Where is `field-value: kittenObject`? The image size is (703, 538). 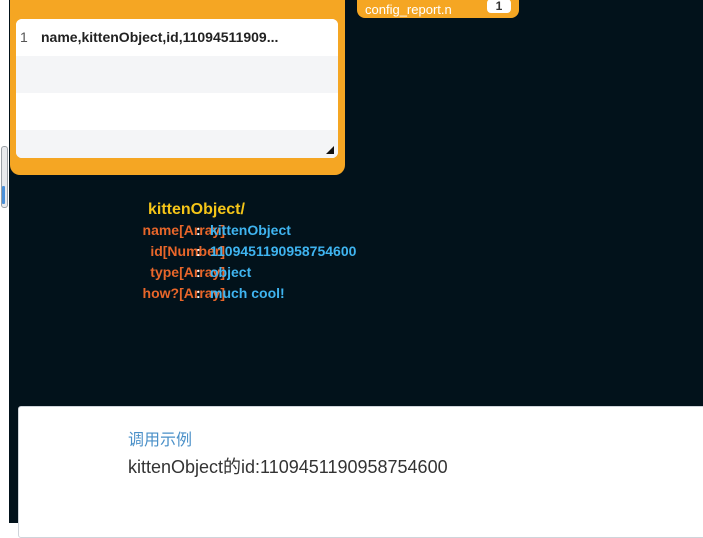
field-value: kittenObject is located at coordinates (250, 230).